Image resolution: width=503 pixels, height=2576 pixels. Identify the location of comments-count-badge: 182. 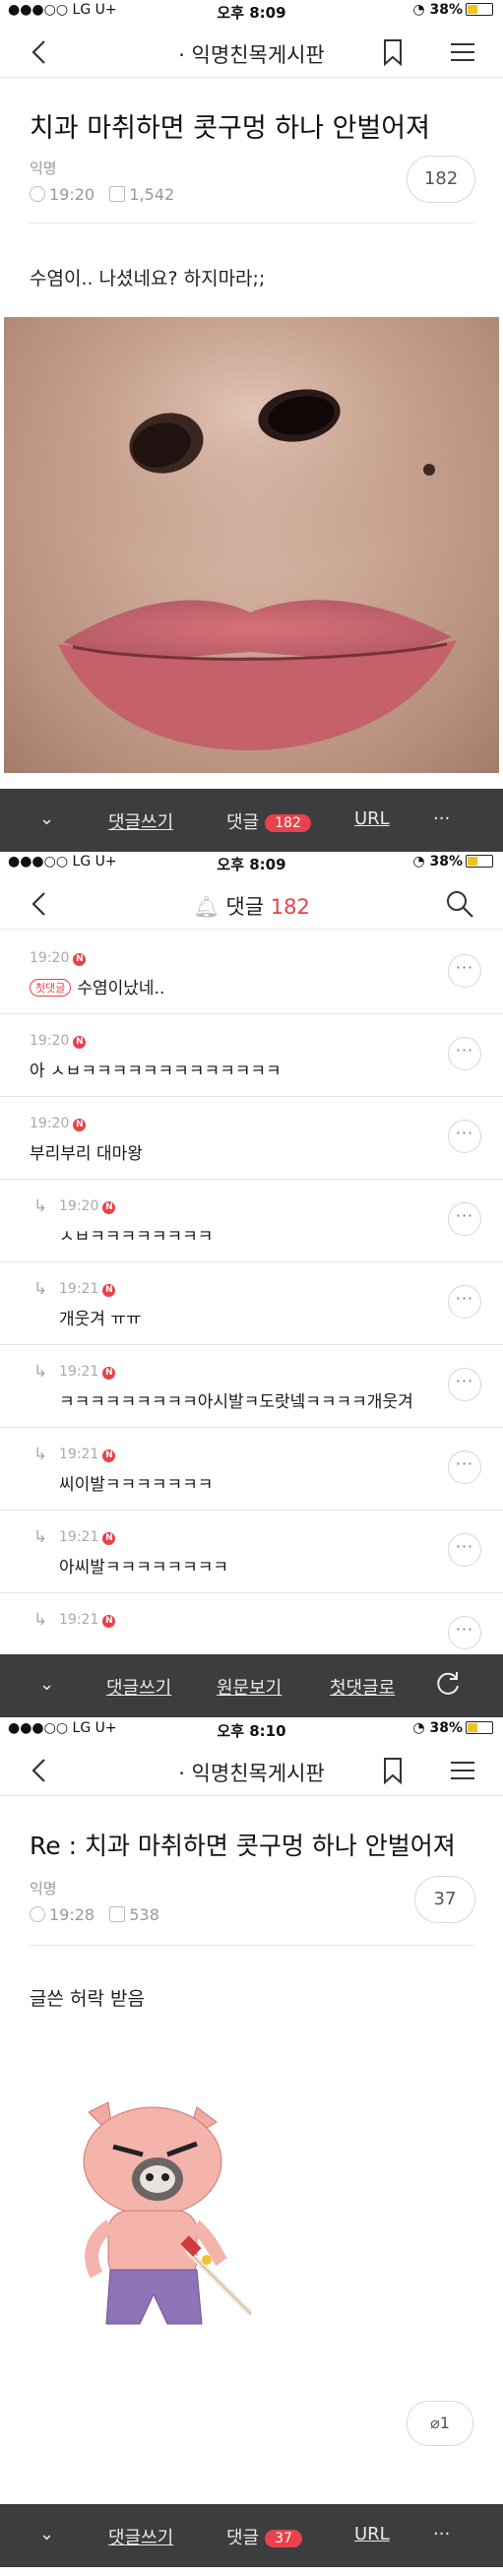
(288, 823).